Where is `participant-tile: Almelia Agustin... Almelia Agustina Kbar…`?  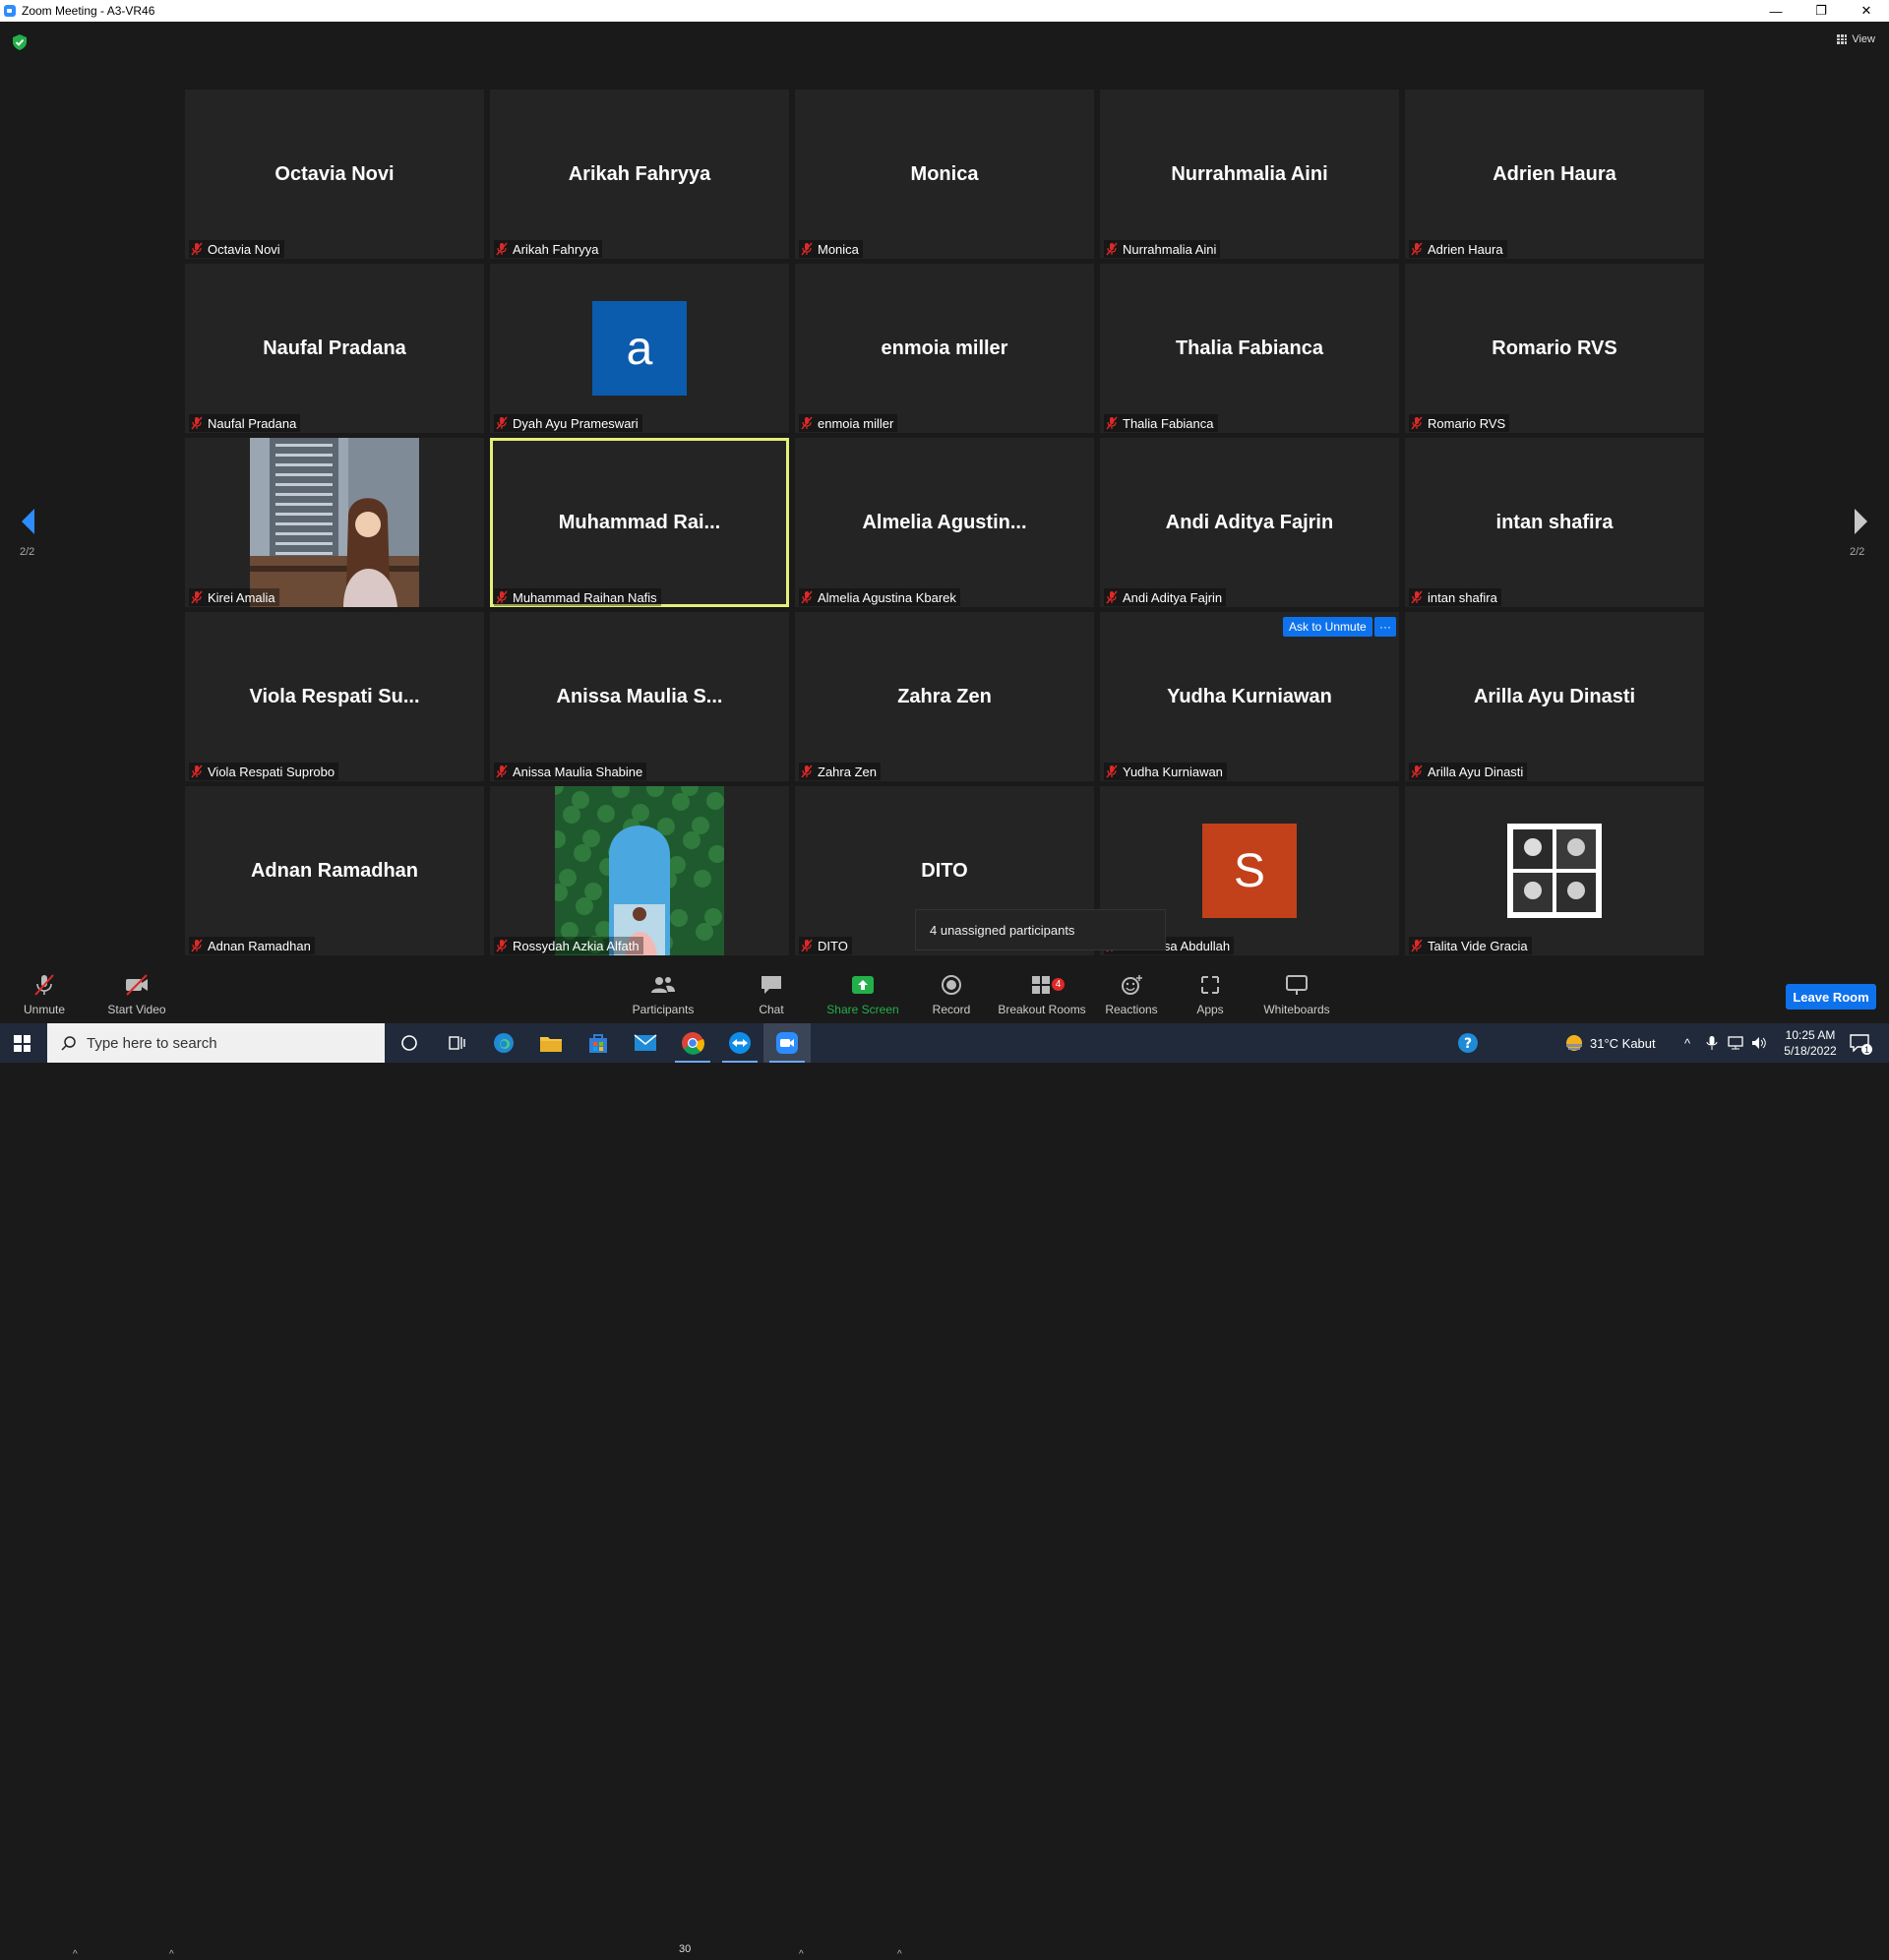
participant-tile: Almelia Agustin... Almelia Agustina Kbar… is located at coordinates (945, 522).